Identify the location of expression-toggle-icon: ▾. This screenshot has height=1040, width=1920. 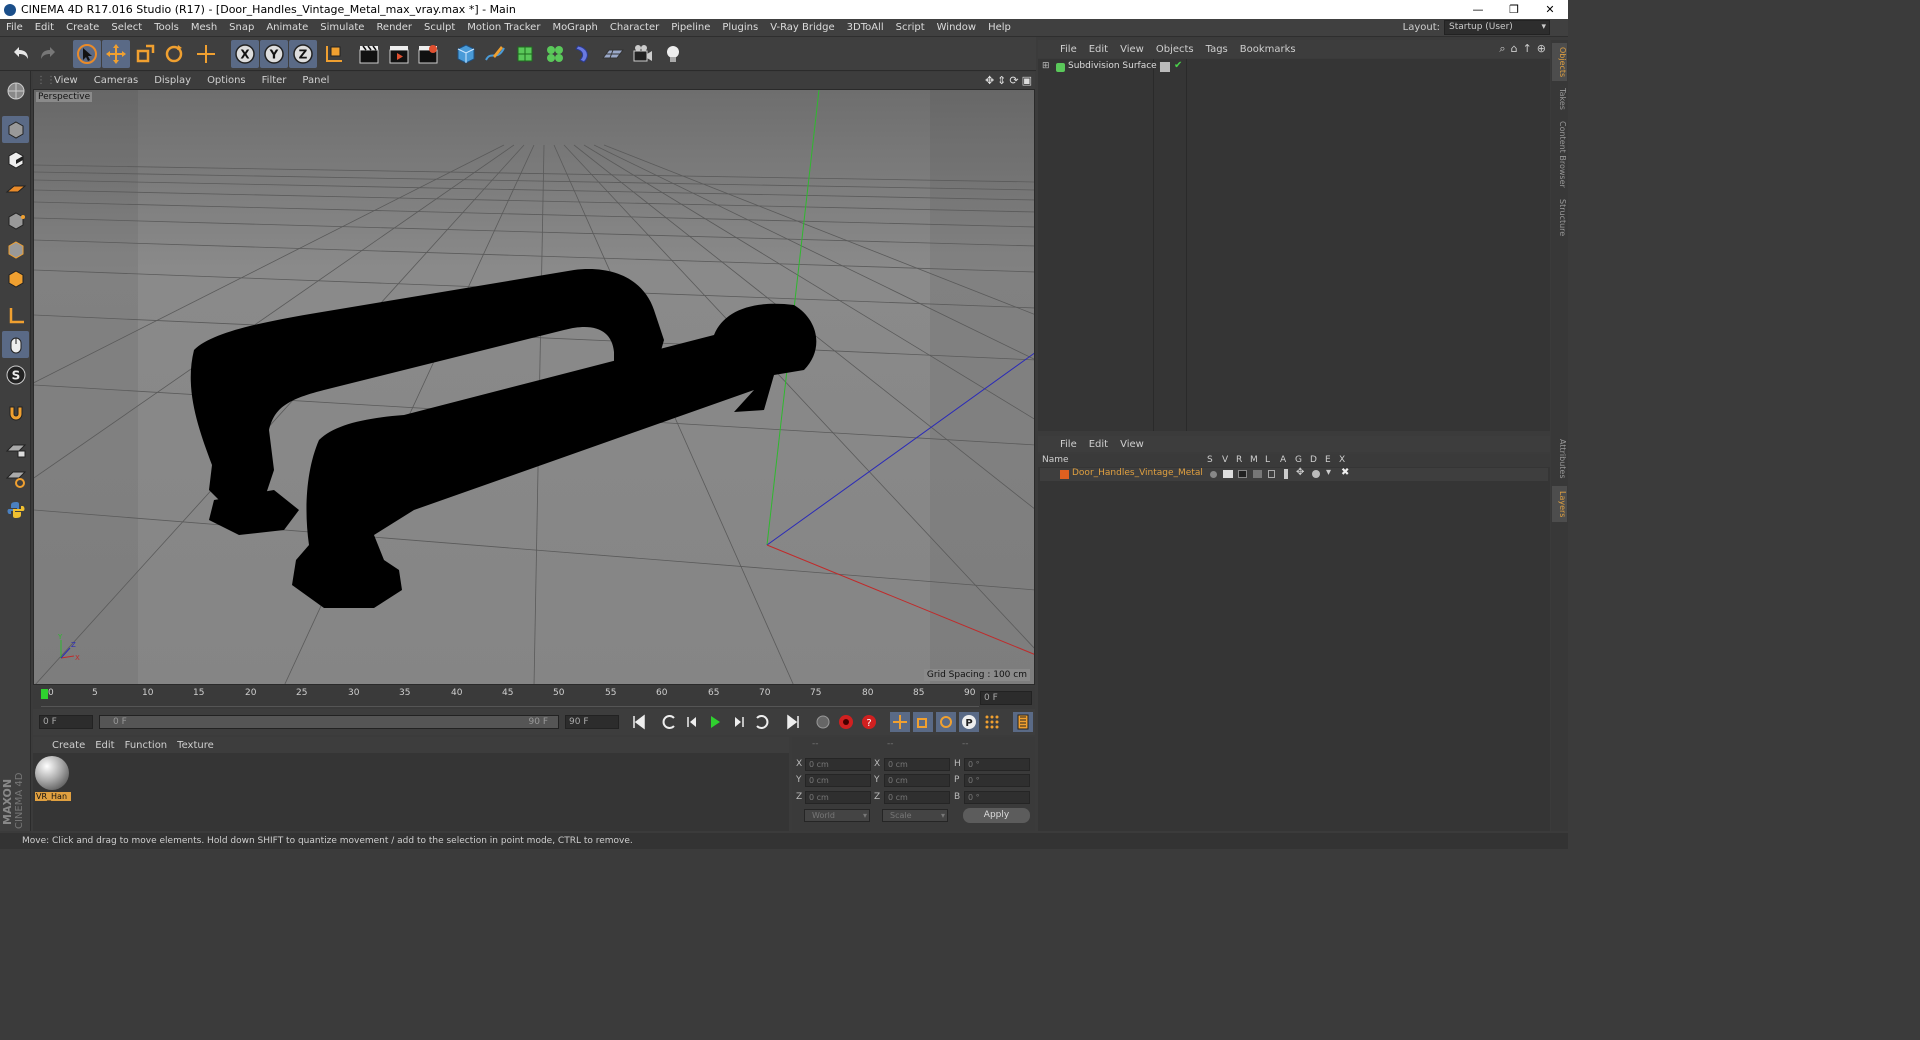
(1328, 472).